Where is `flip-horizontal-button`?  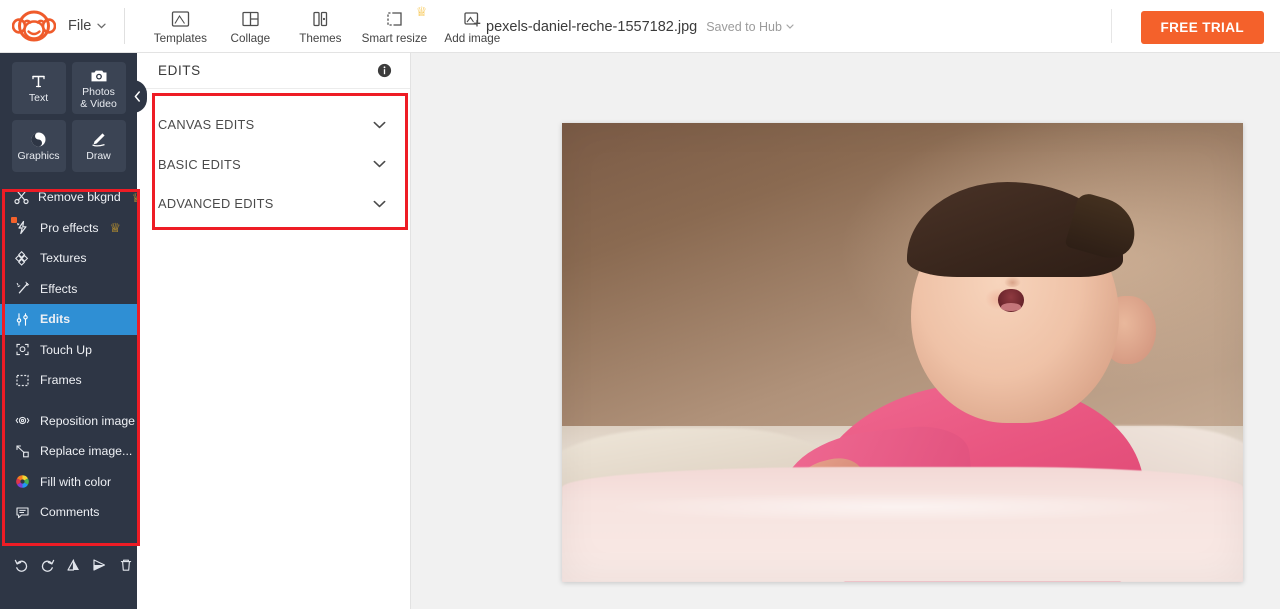 flip-horizontal-button is located at coordinates (99, 564).